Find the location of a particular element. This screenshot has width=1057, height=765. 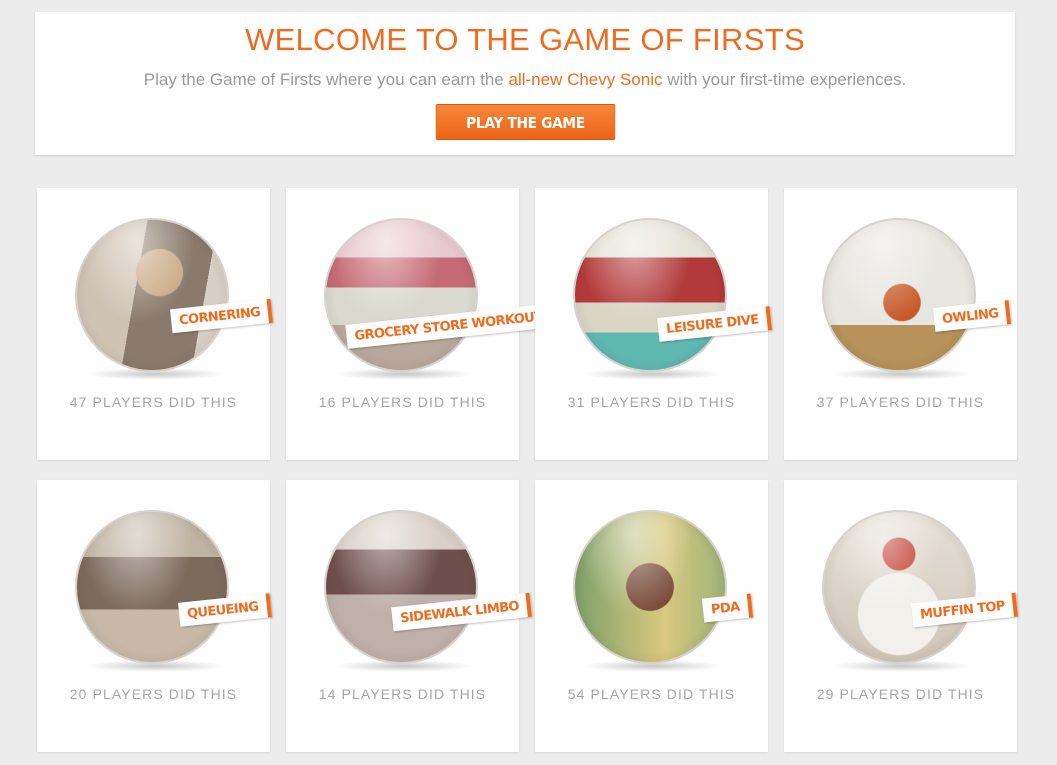

challenge-card-pda: PDA 54 PLAYERS DID THIS is located at coordinates (651, 616).